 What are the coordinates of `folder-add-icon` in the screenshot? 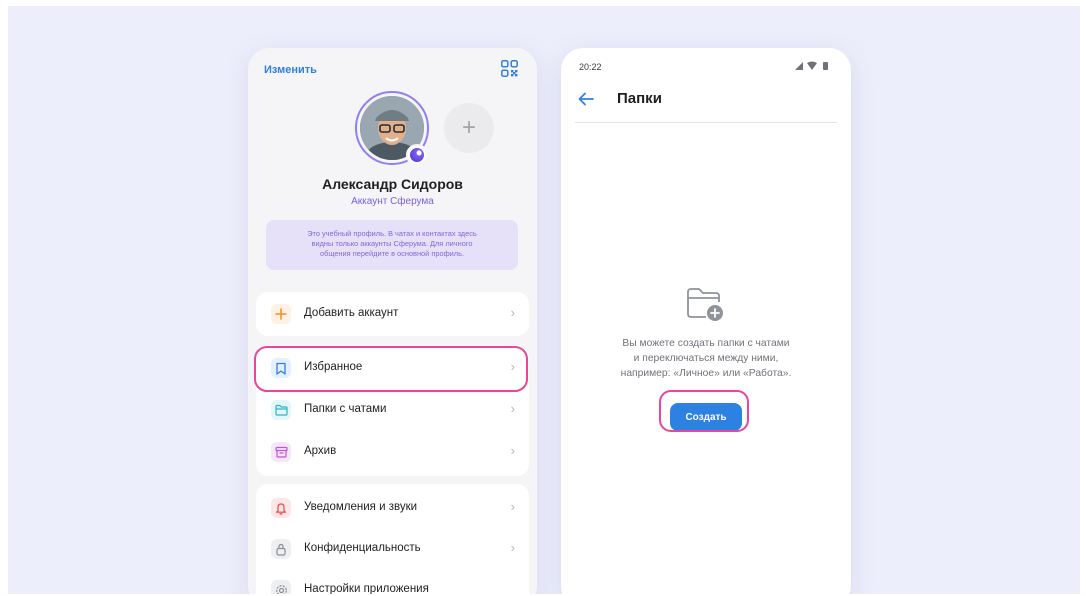 It's located at (705, 304).